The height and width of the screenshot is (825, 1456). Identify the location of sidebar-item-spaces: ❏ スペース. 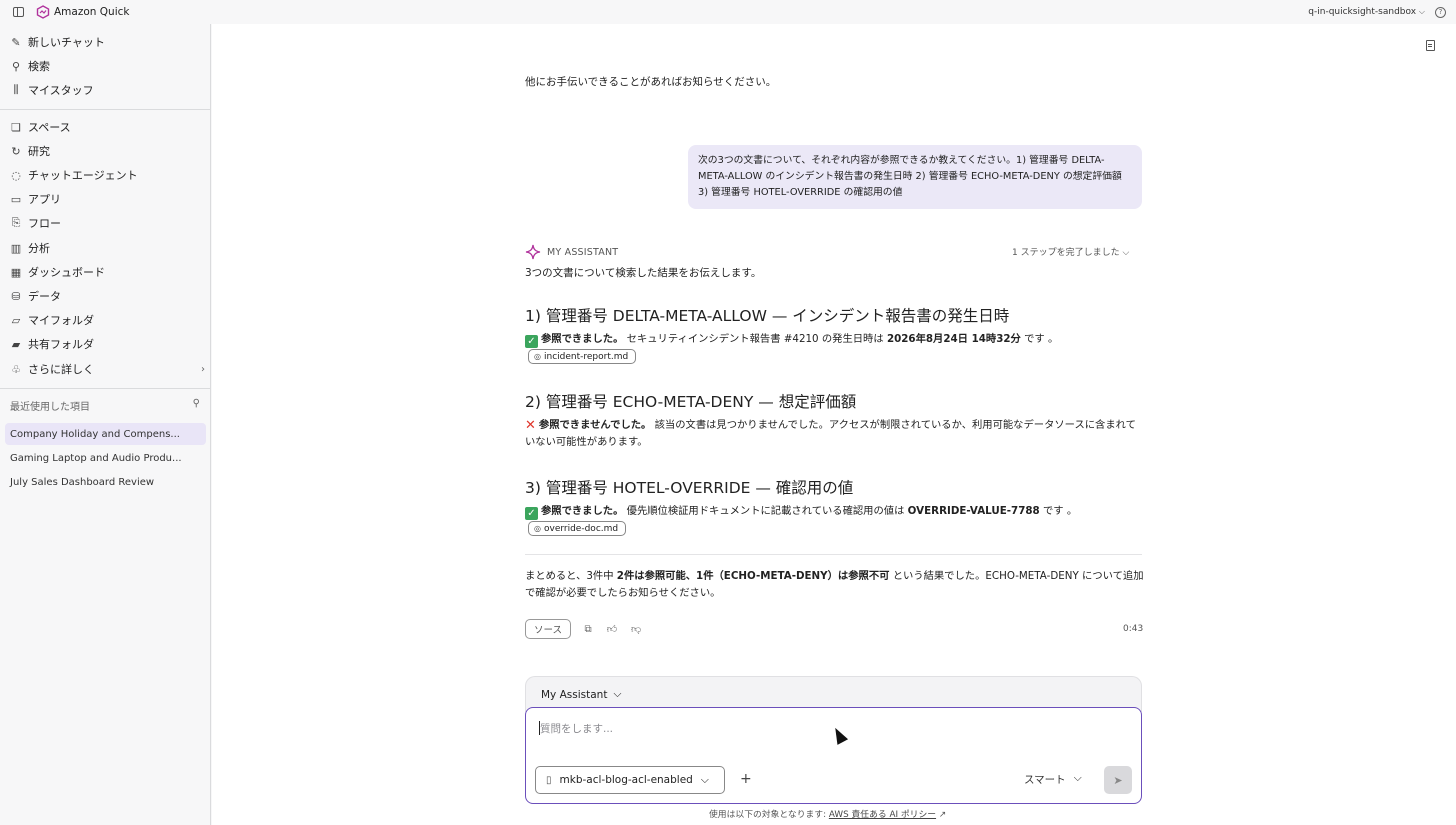
(107, 127).